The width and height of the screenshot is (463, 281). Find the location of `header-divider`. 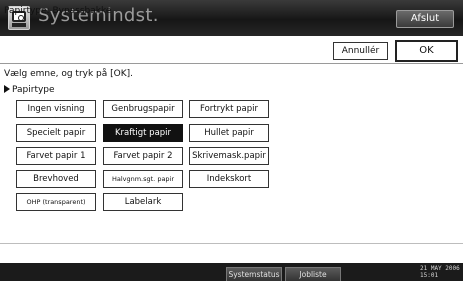

header-divider is located at coordinates (231, 63).